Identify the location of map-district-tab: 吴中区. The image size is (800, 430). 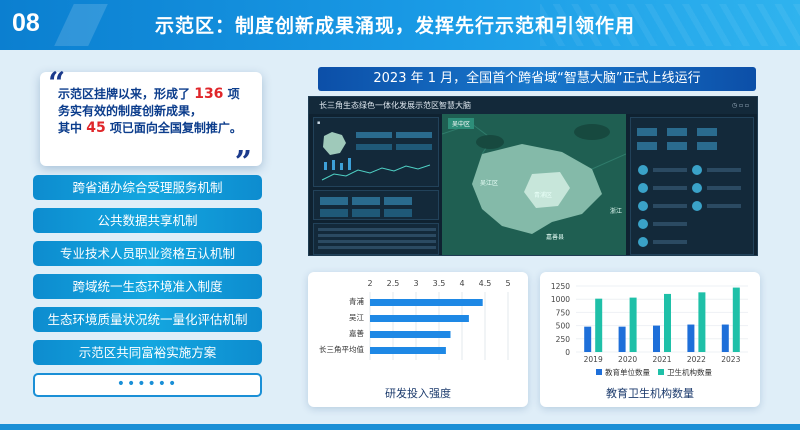
(461, 123).